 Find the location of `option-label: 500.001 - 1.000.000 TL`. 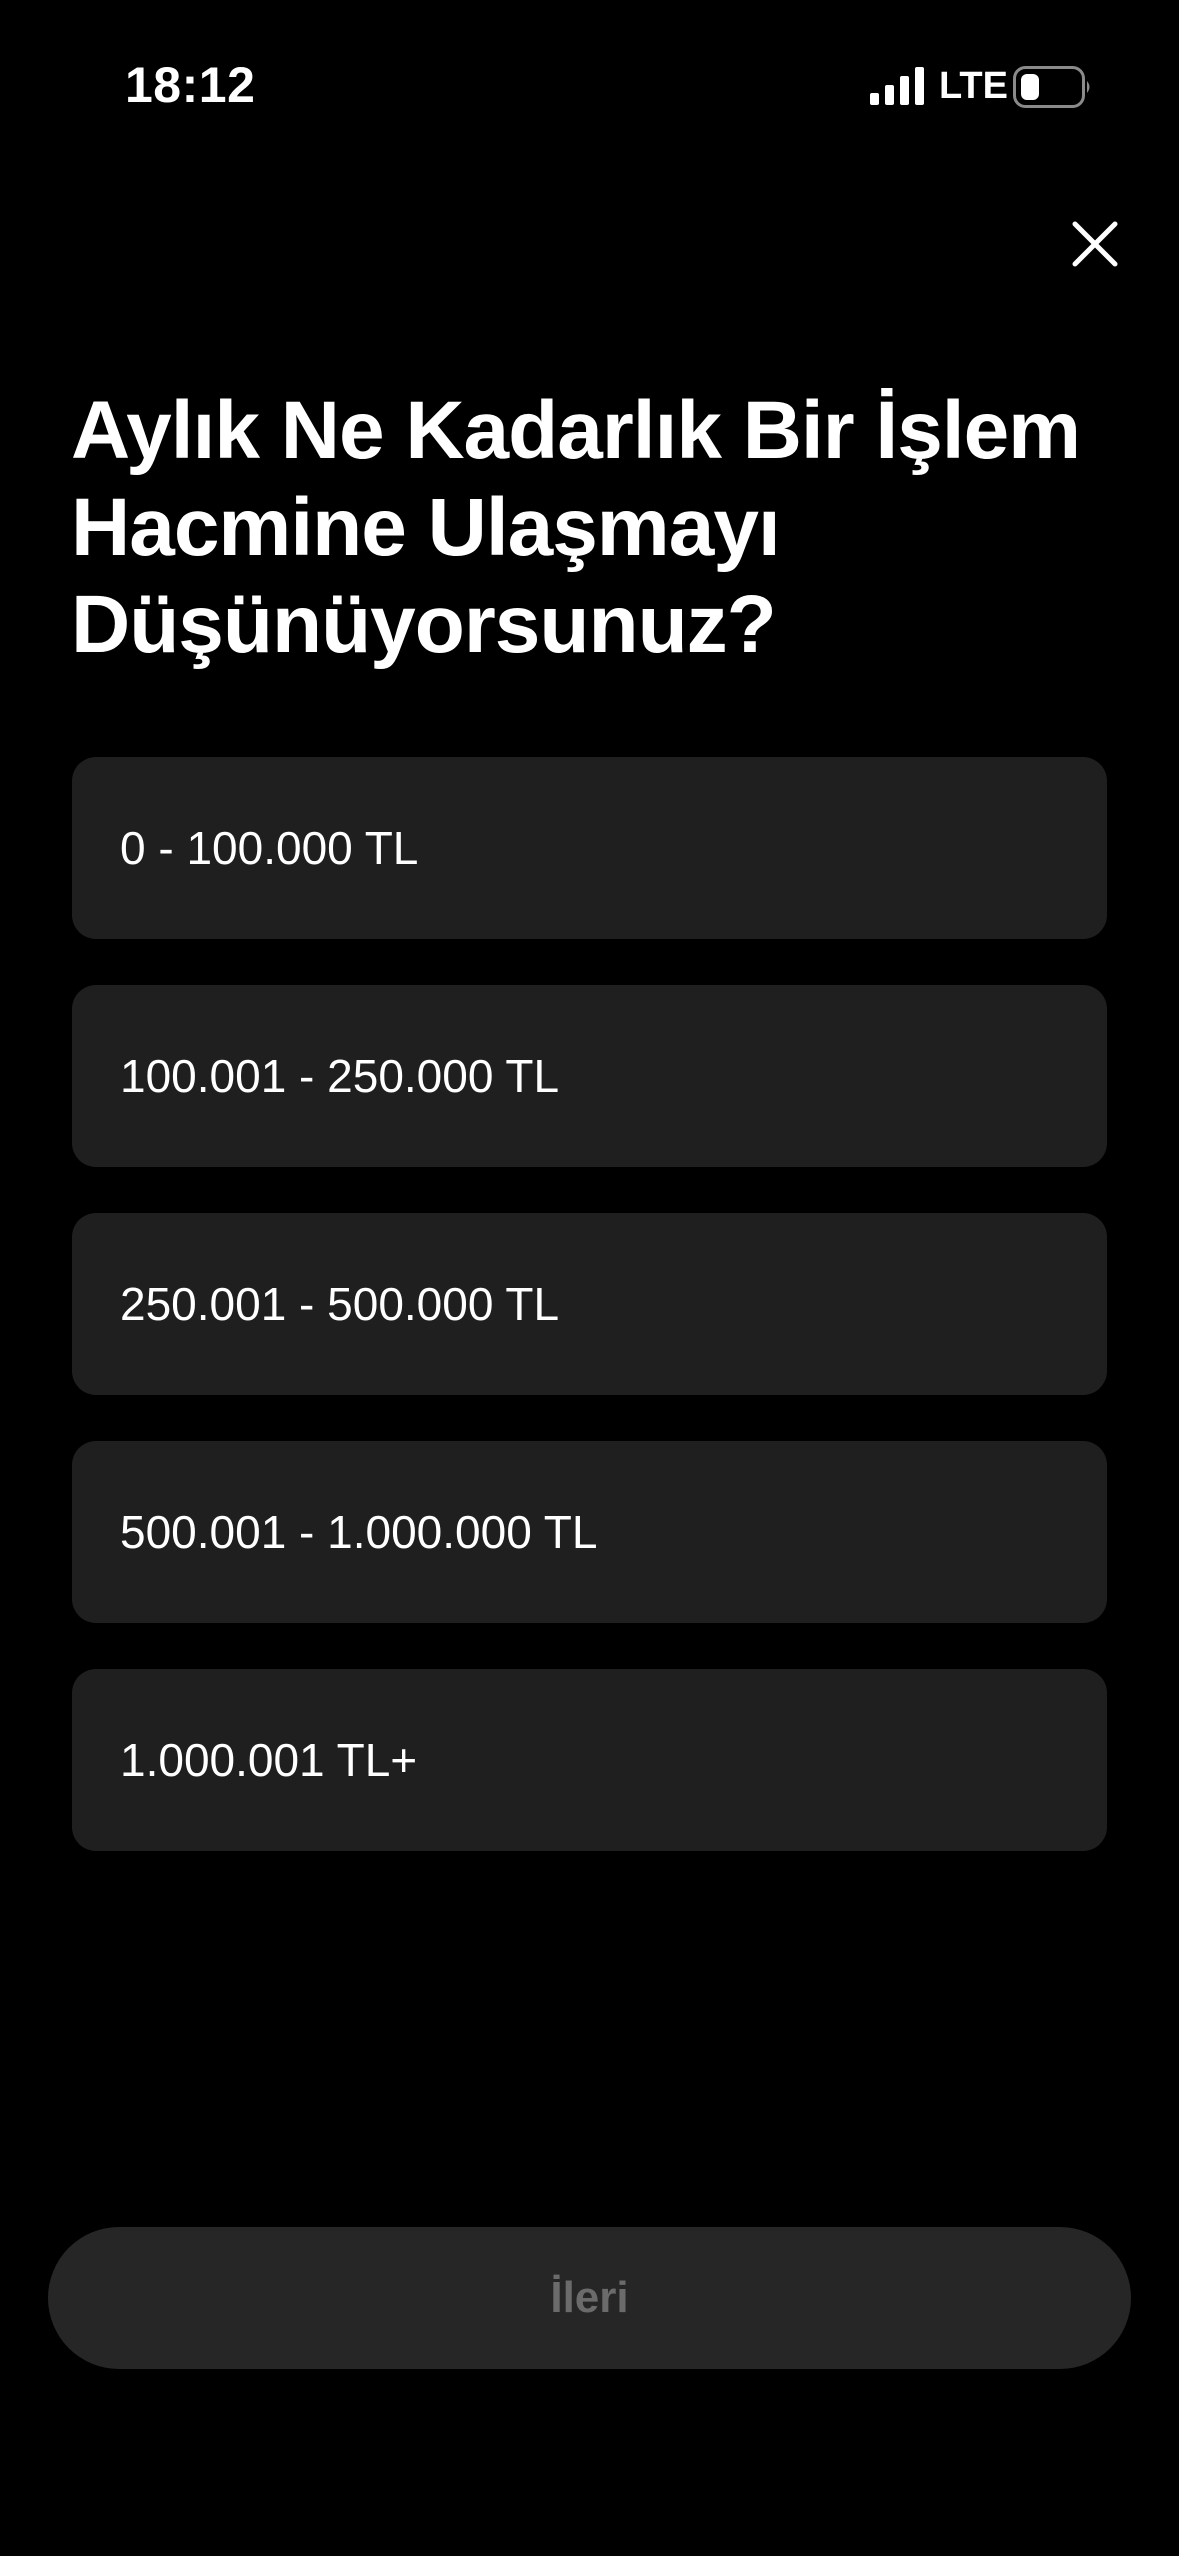

option-label: 500.001 - 1.000.000 TL is located at coordinates (359, 1532).